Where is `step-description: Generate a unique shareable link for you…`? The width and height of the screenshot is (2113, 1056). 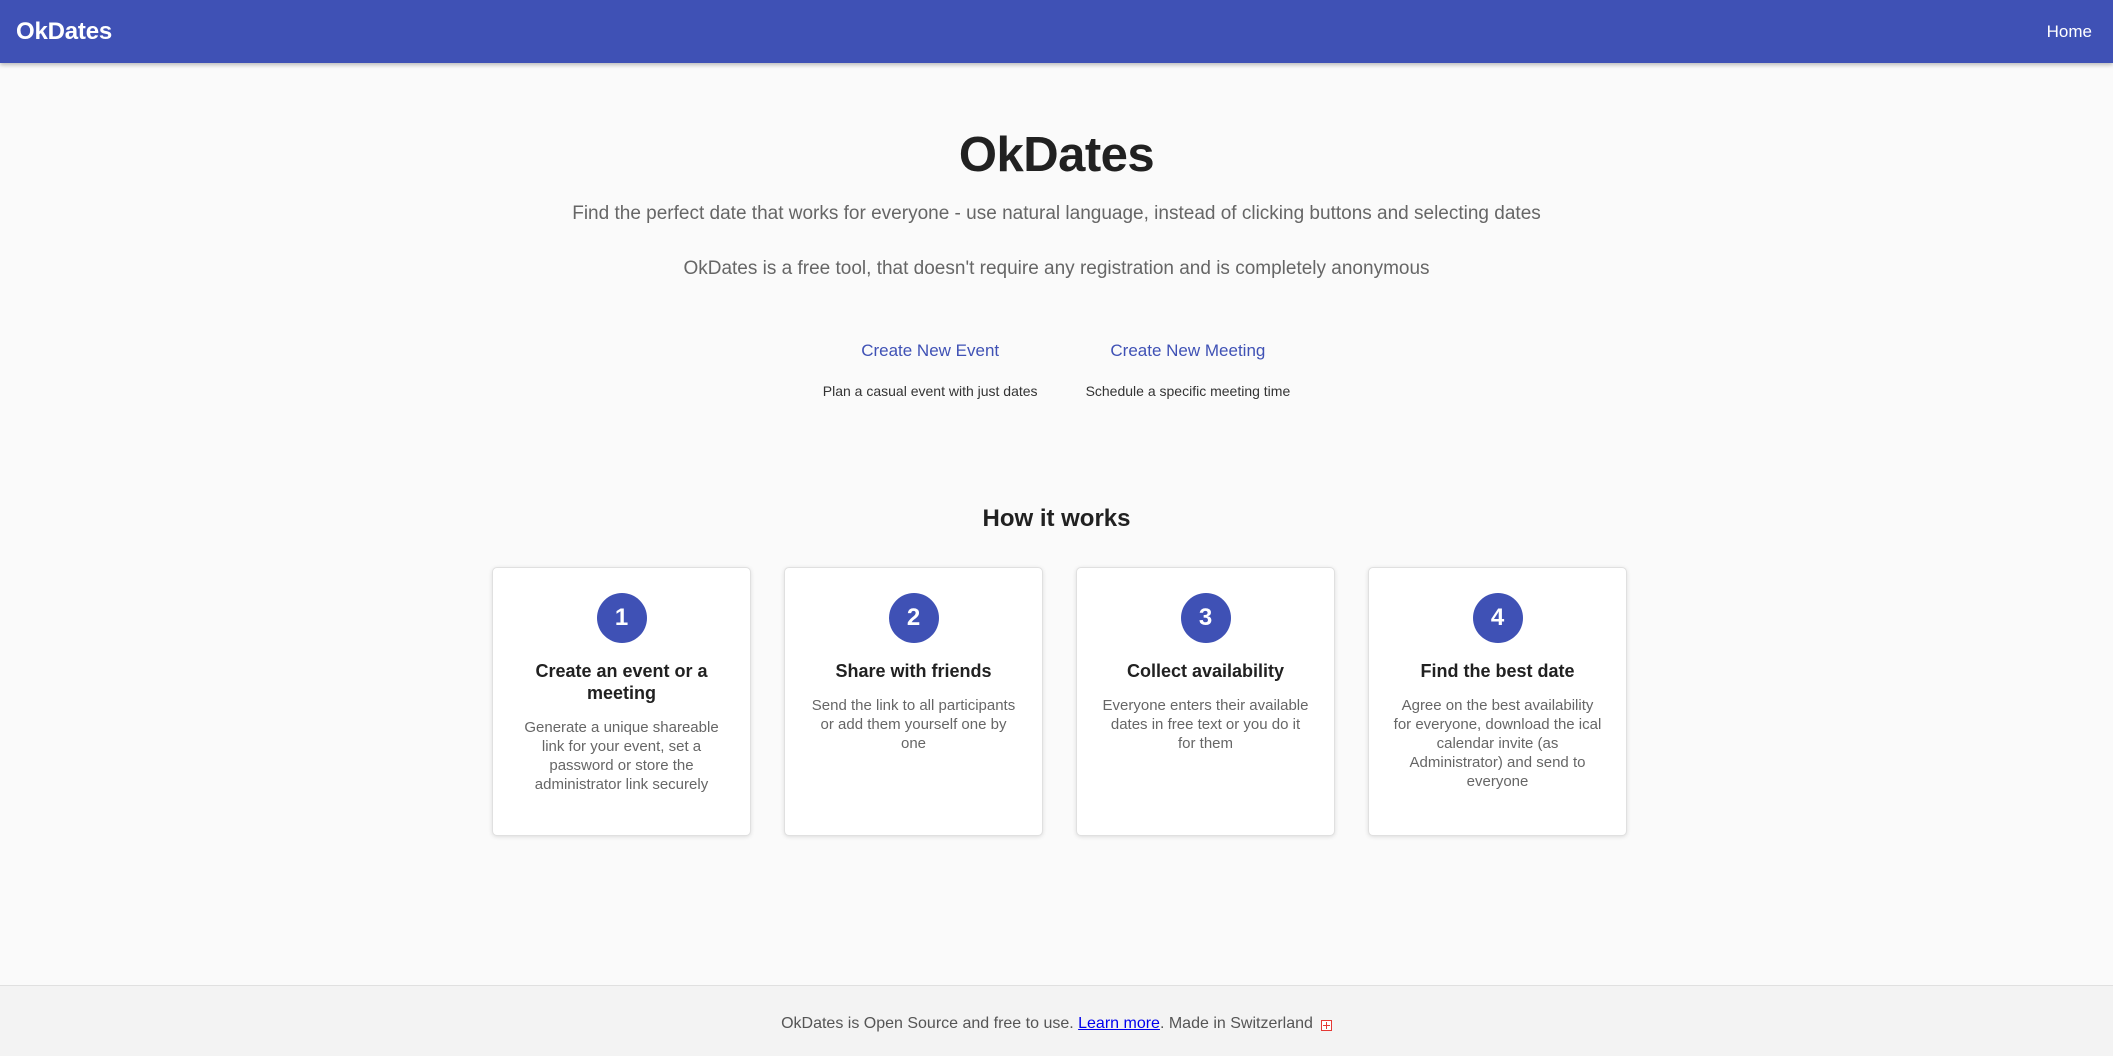
step-description: Generate a unique shareable link for you… is located at coordinates (621, 756).